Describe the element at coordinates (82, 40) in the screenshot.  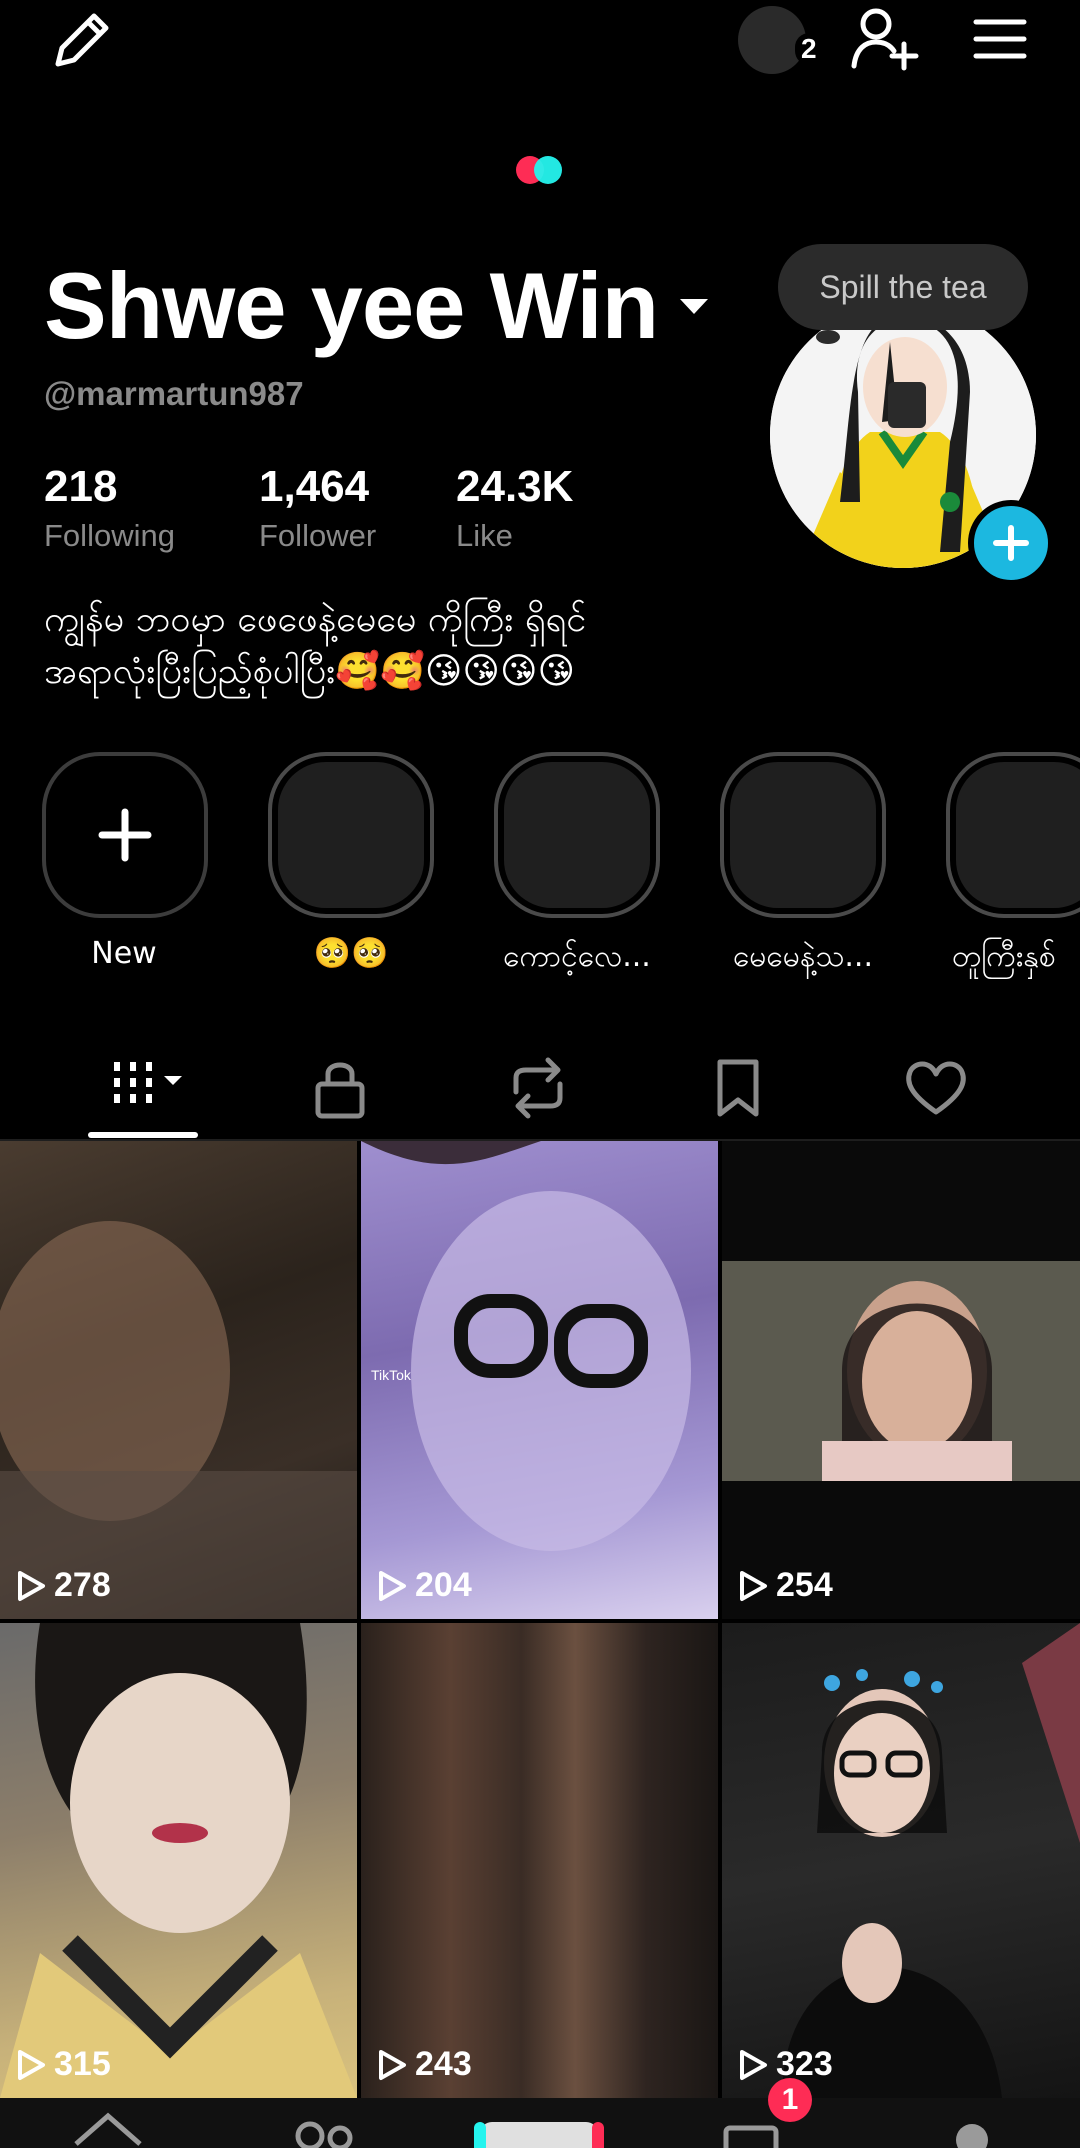
I see `edit-pencil-icon` at that location.